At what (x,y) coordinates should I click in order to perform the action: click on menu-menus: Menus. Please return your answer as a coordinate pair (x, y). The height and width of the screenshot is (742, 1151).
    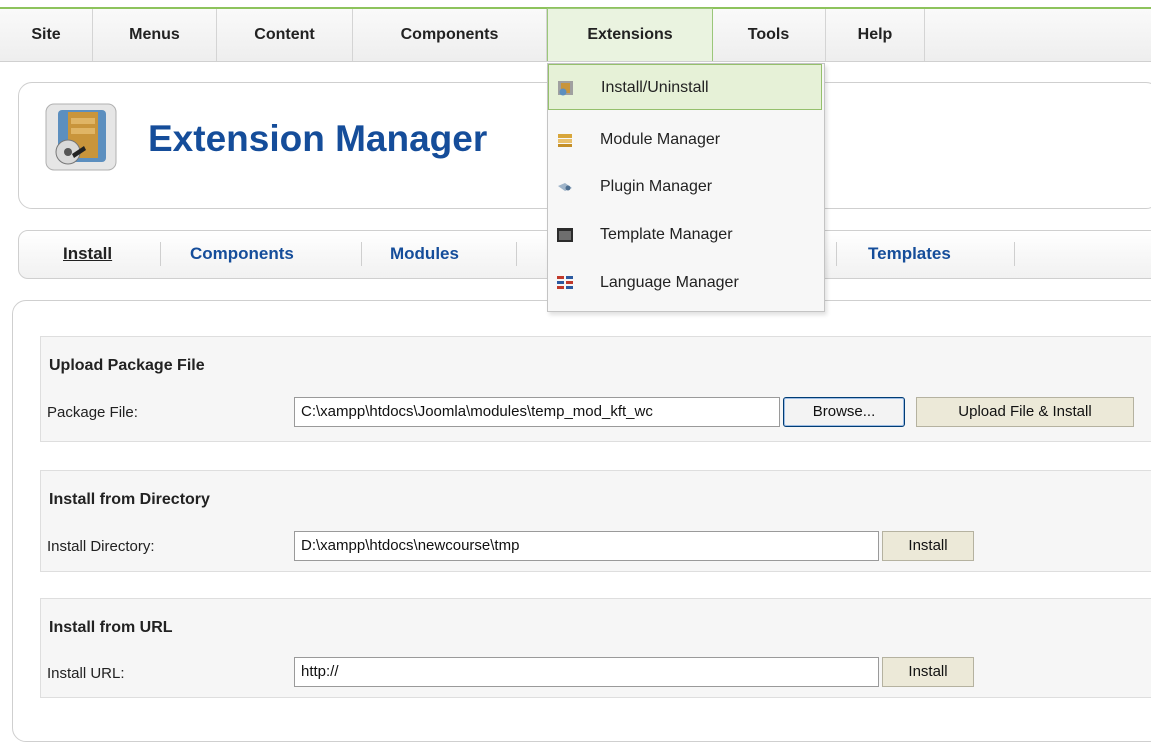
    Looking at the image, I should click on (155, 35).